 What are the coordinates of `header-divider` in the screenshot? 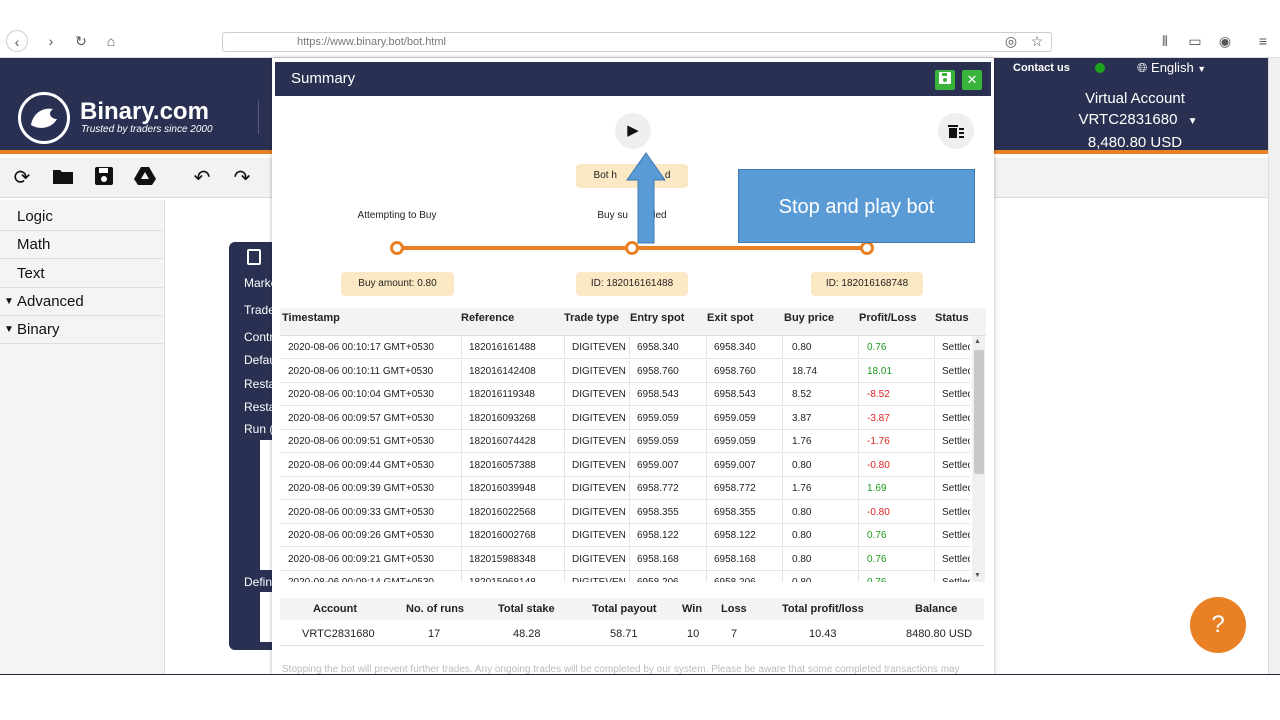 It's located at (258, 117).